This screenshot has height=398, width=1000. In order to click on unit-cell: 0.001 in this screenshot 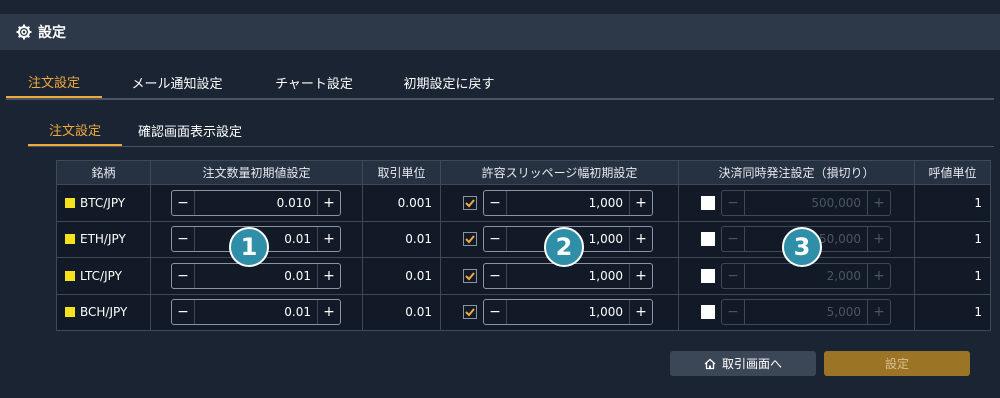, I will do `click(401, 203)`.